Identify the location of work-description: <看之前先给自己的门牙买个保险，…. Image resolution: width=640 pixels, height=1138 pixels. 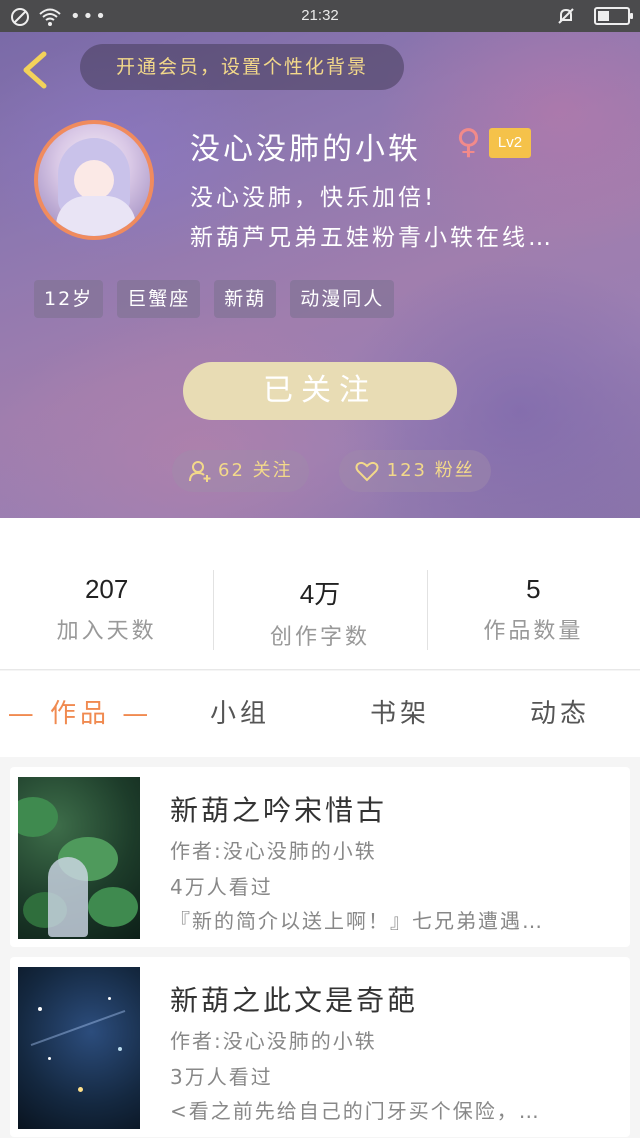
(355, 1111).